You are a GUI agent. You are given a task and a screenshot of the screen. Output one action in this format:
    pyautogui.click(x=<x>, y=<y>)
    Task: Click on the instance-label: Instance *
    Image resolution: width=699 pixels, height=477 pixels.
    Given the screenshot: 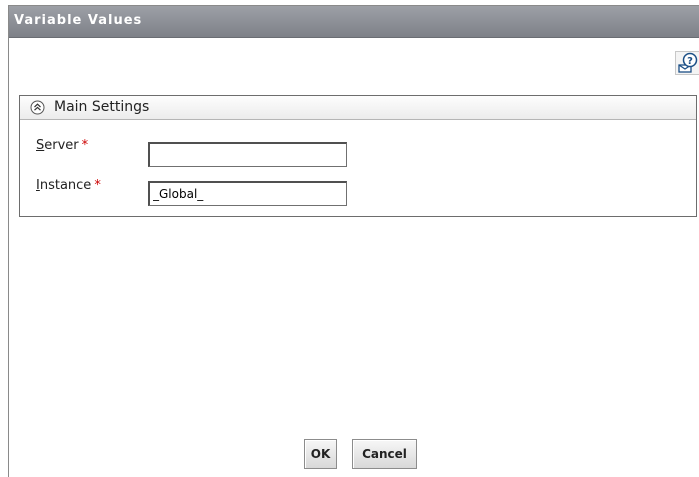 What is the action you would take?
    pyautogui.click(x=68, y=185)
    